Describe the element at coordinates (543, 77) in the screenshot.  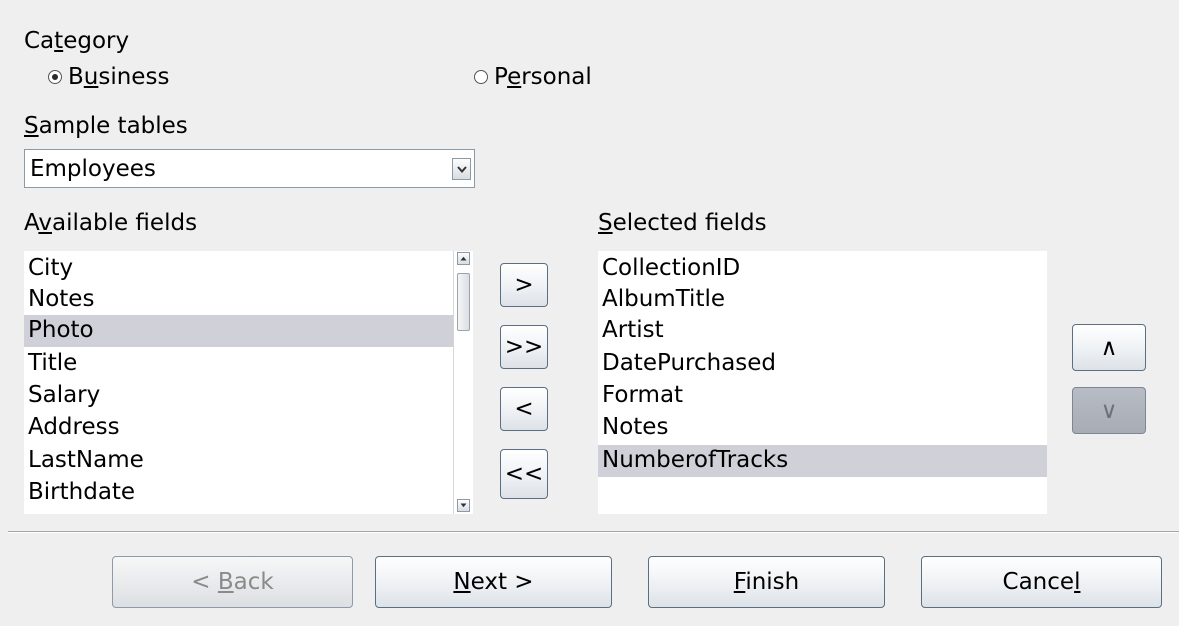
I see `radio-personal-label: Personal` at that location.